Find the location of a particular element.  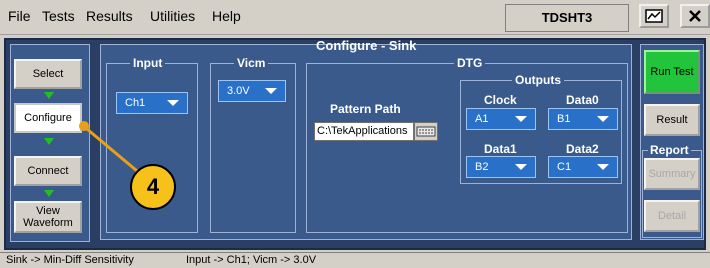

pattern-path-input: C:\TekApplications is located at coordinates (364, 131).